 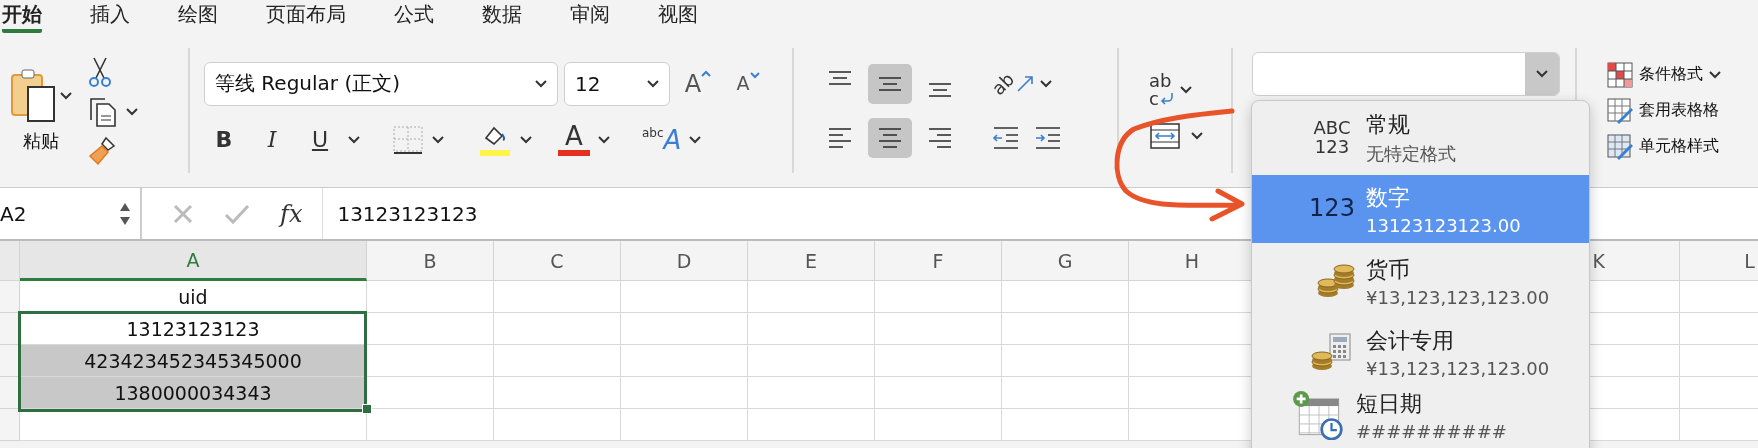 I want to click on name-box: A2, so click(x=71, y=213).